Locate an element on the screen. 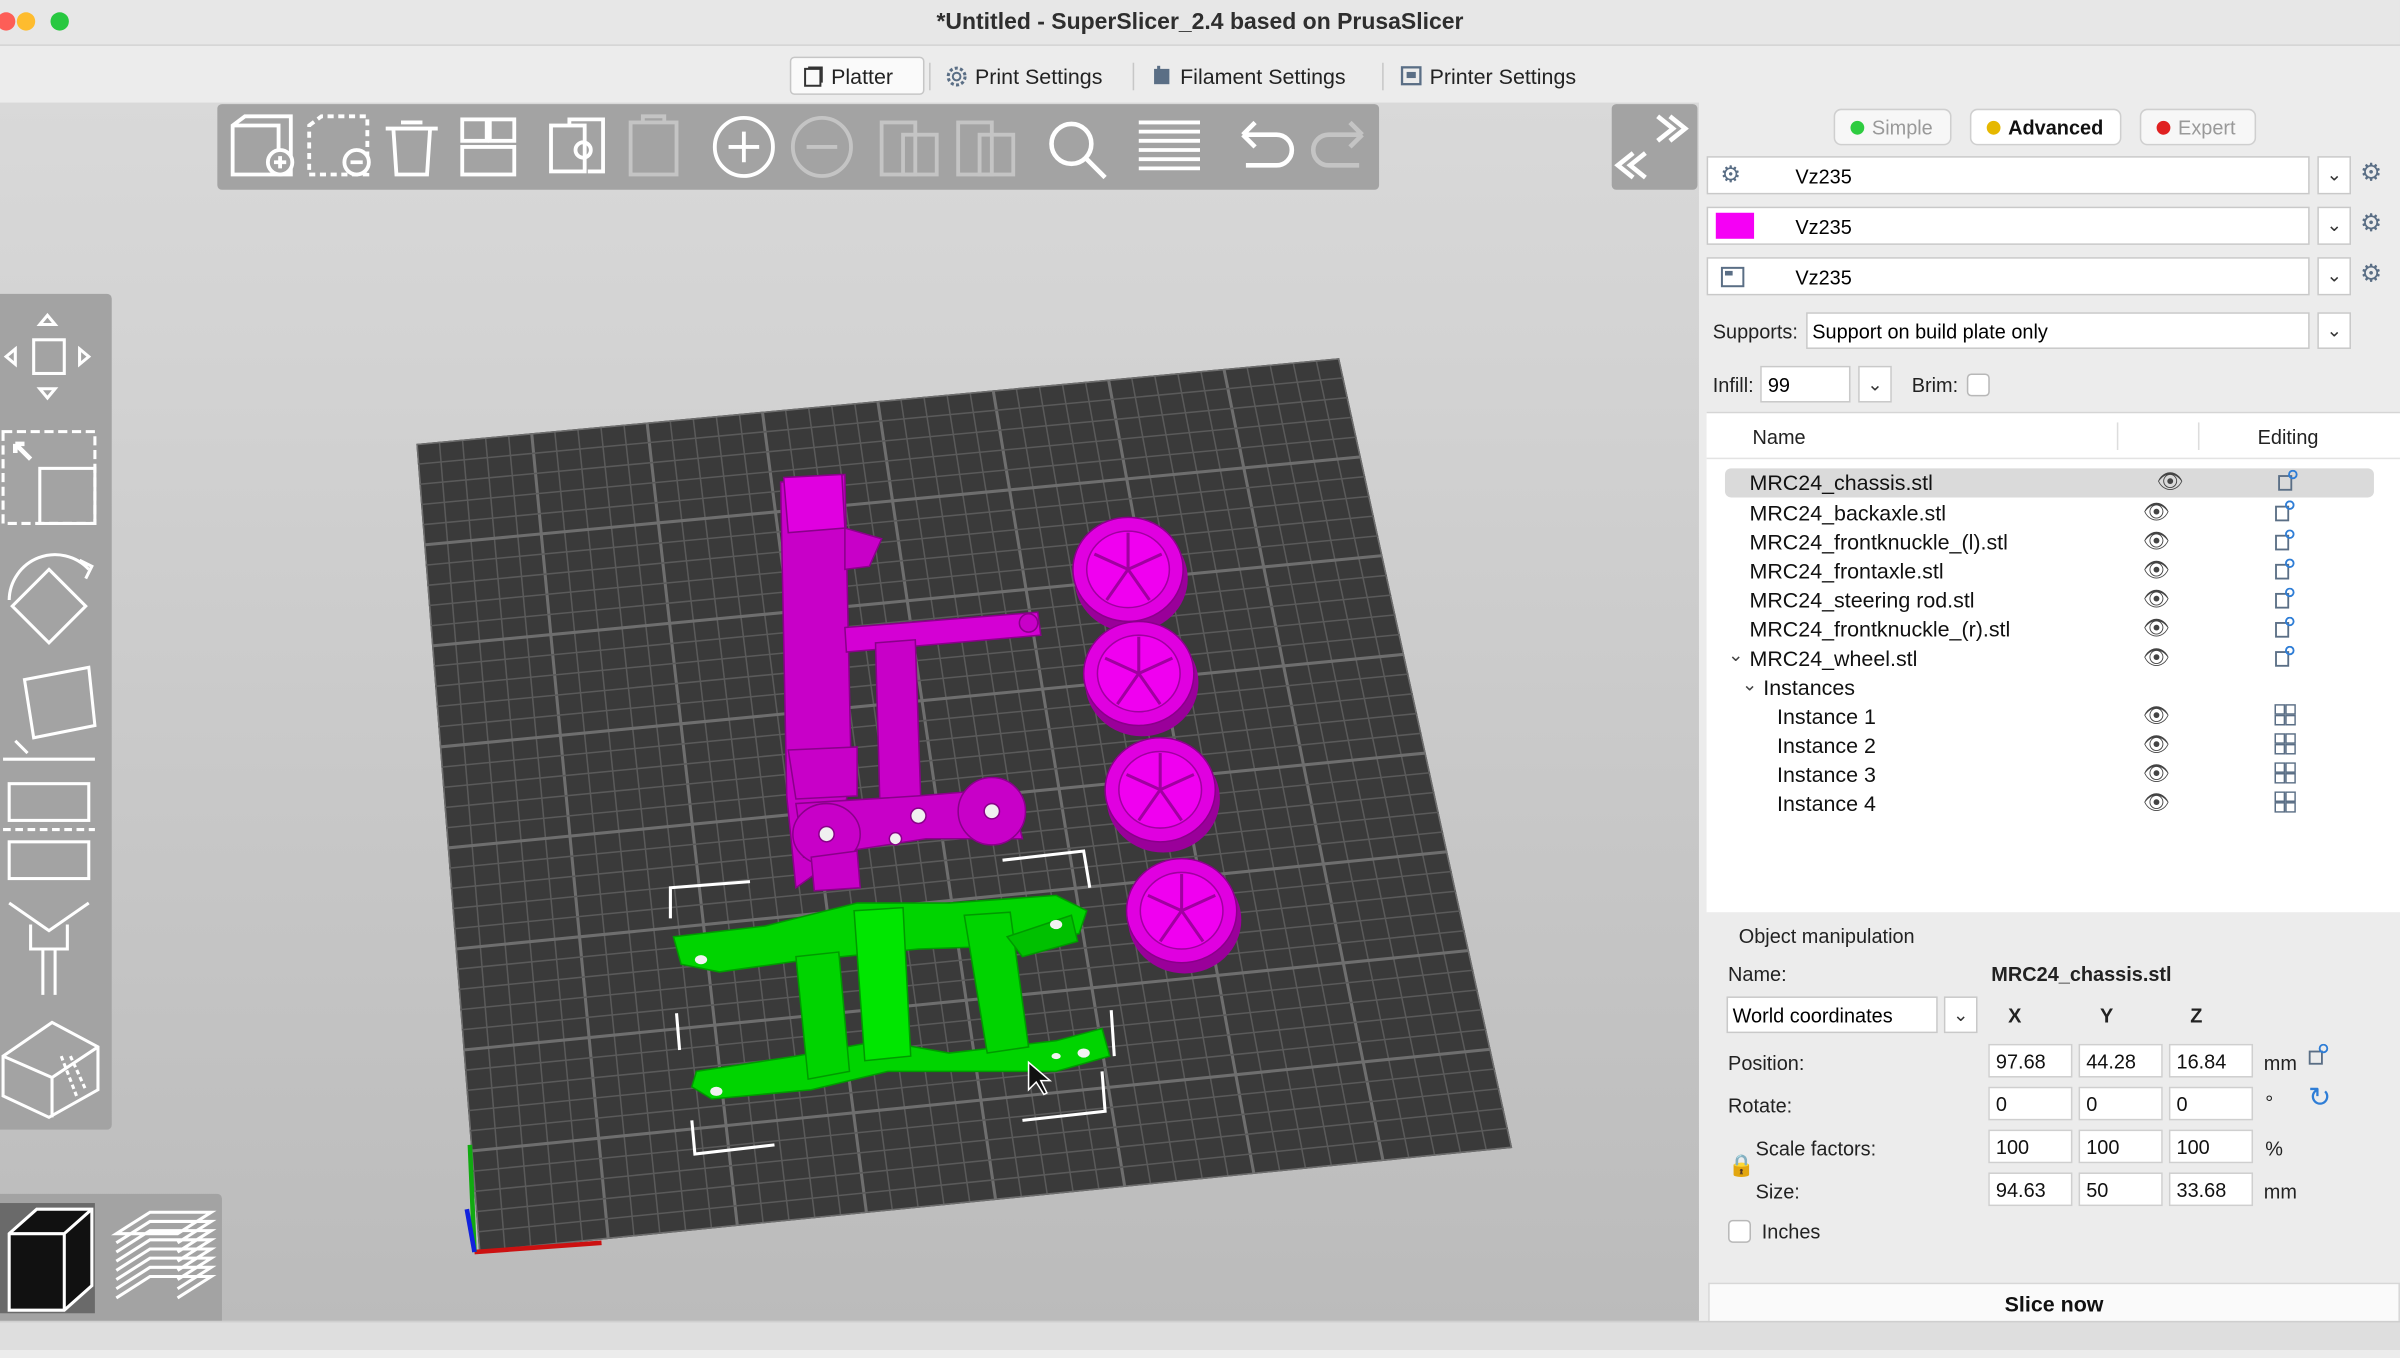  filament-settings-gear-icon: ⚙ is located at coordinates (2372, 224).